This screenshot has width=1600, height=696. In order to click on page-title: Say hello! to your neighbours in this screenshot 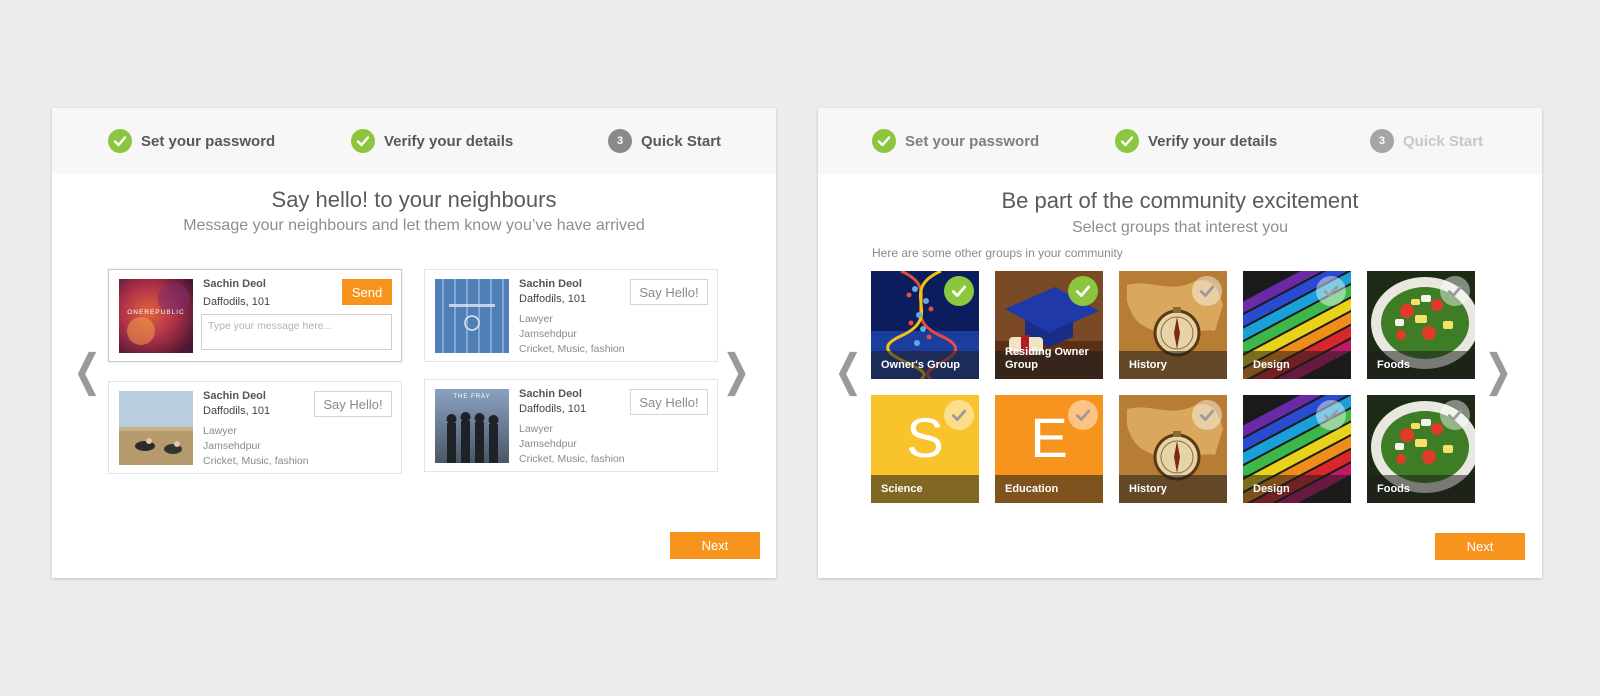, I will do `click(414, 199)`.